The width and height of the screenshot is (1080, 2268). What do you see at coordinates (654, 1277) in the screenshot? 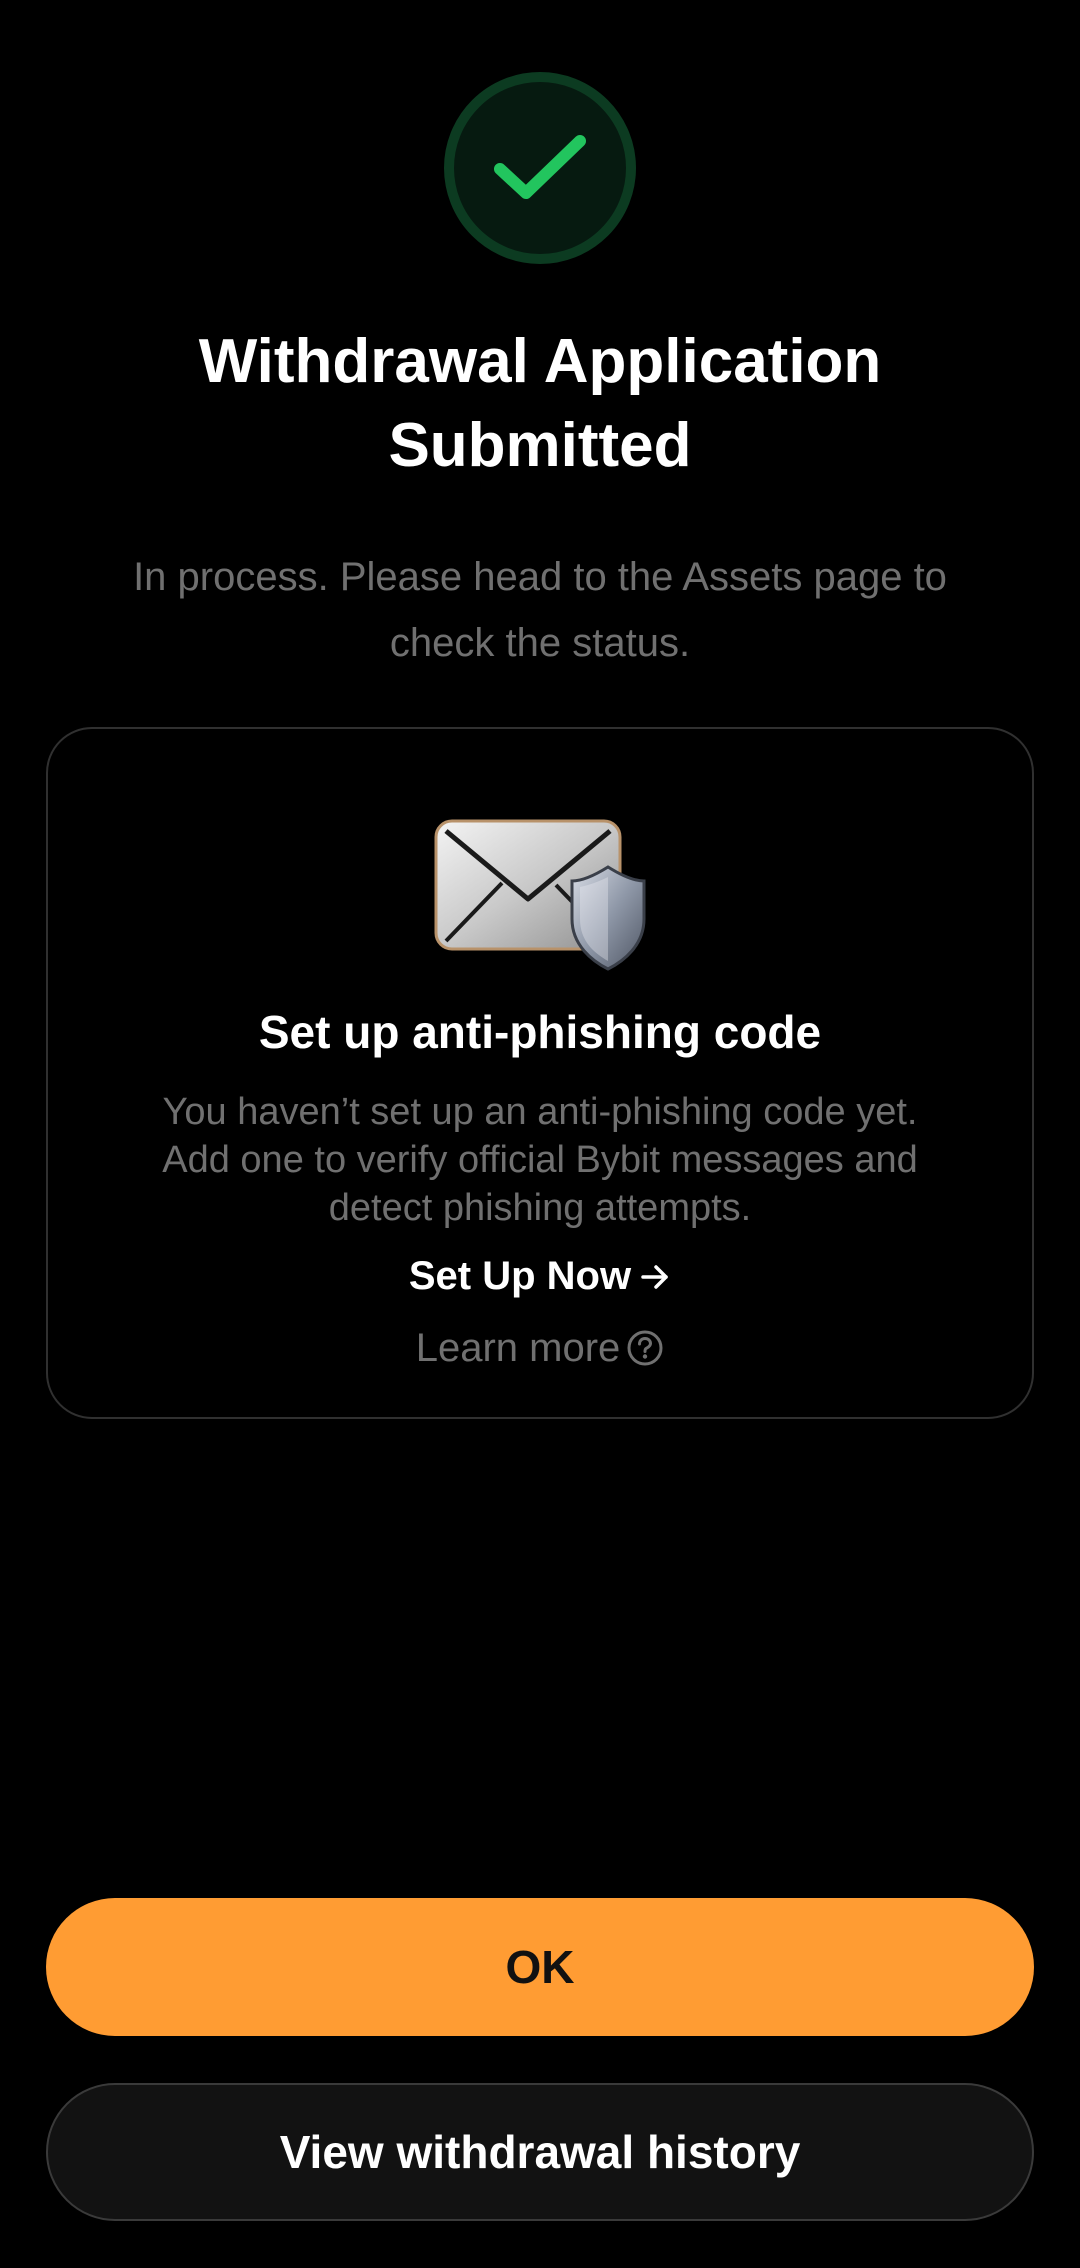
I see `arrow-right-icon` at bounding box center [654, 1277].